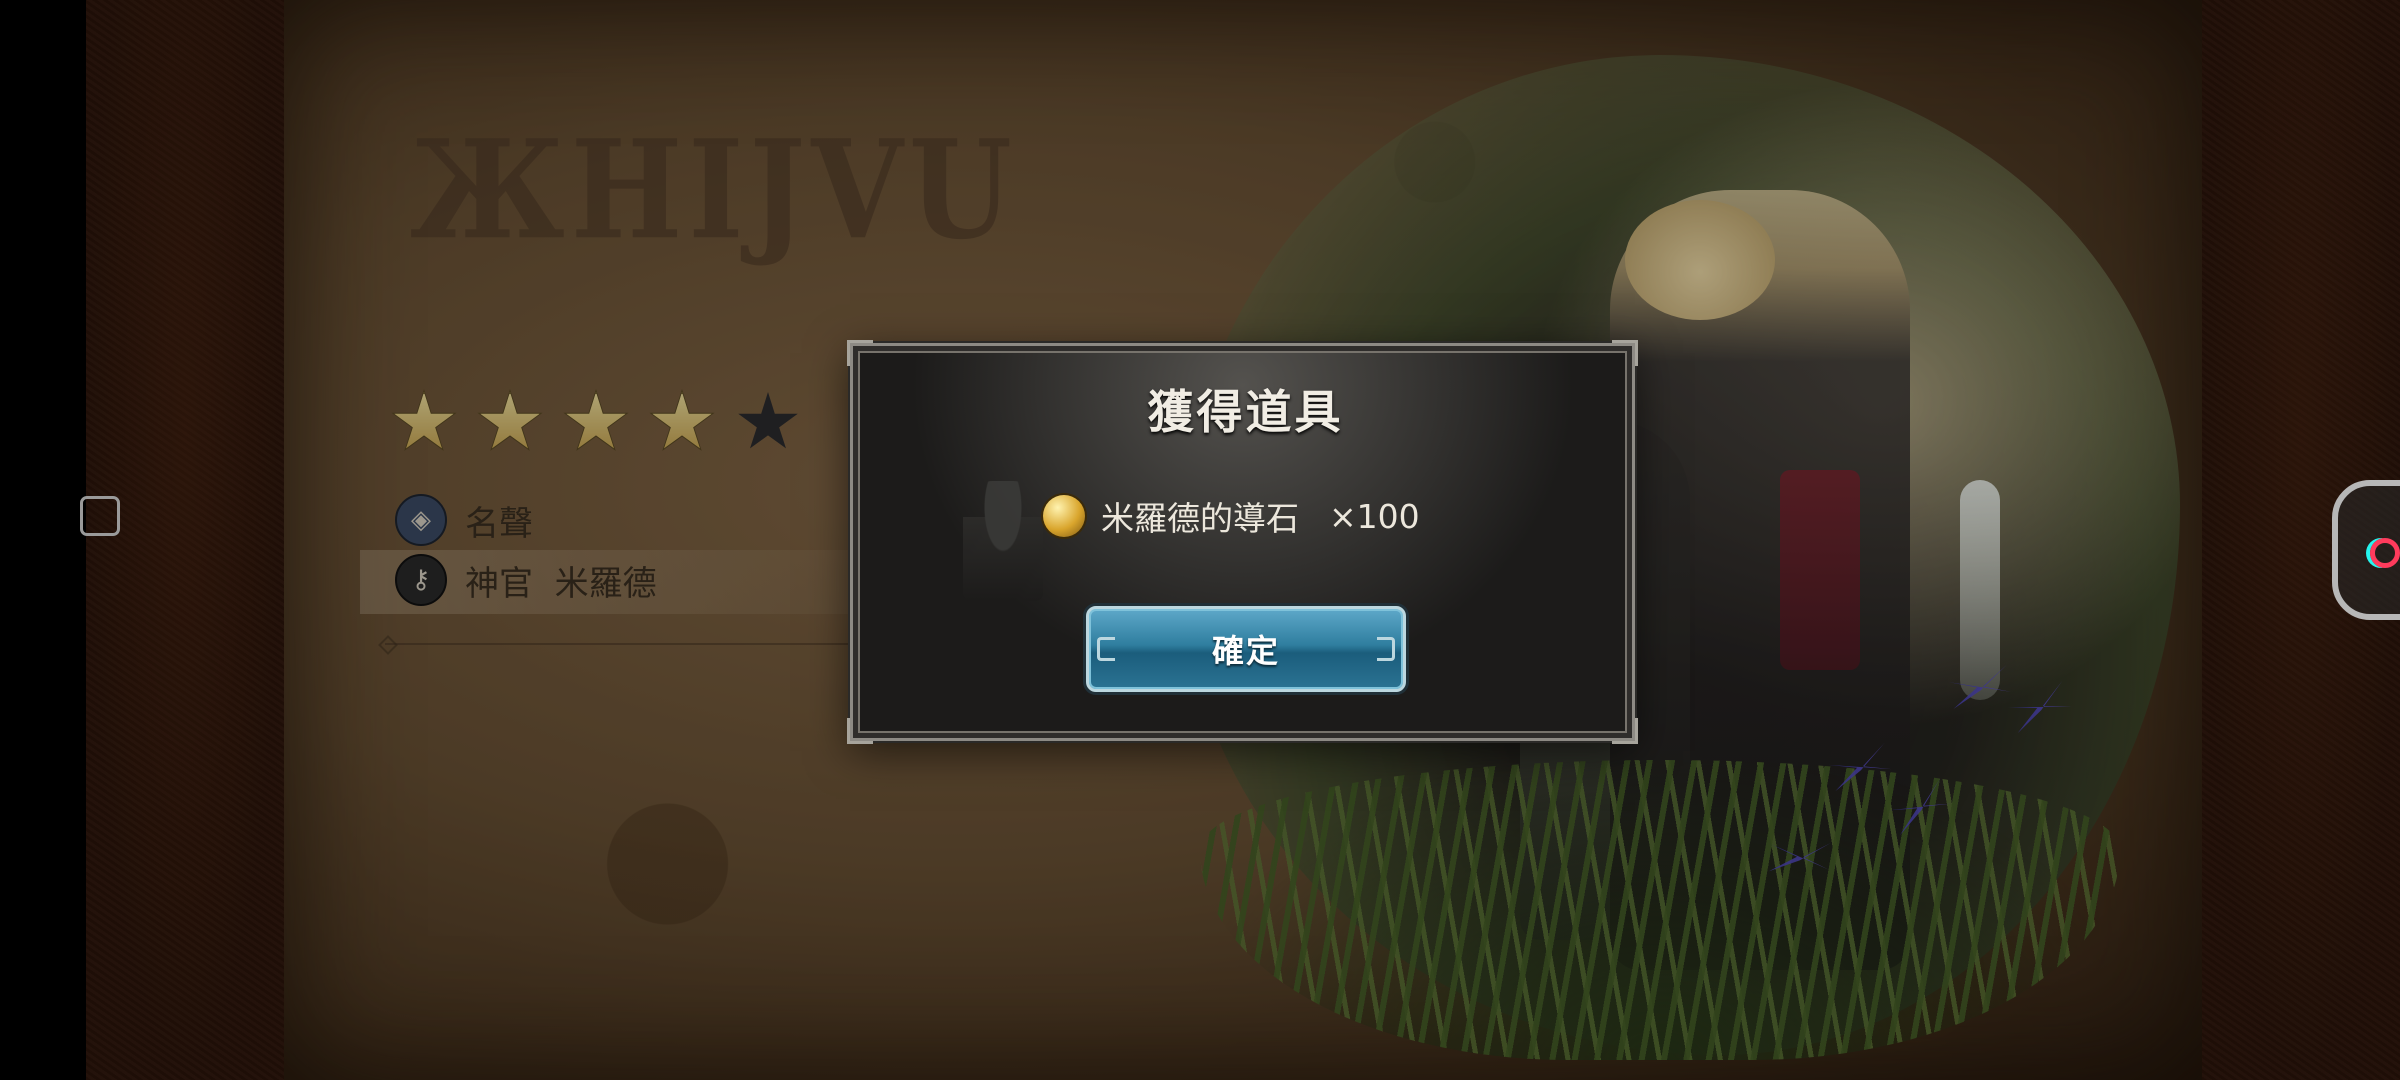 This screenshot has height=1080, width=2400. I want to click on character-sprite, so click(1003, 541).